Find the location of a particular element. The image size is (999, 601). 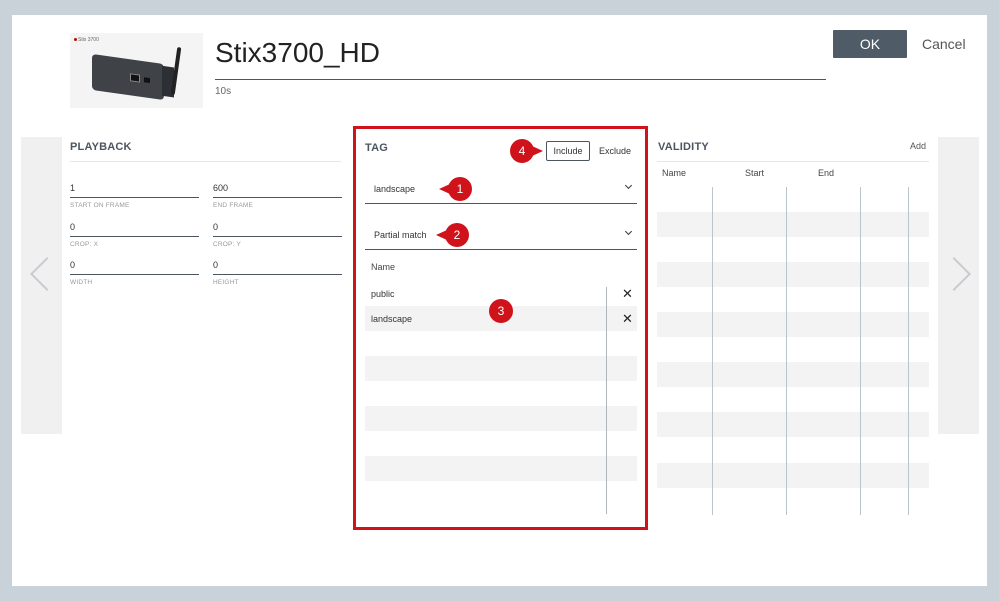

callout-3: 3 is located at coordinates (501, 311).